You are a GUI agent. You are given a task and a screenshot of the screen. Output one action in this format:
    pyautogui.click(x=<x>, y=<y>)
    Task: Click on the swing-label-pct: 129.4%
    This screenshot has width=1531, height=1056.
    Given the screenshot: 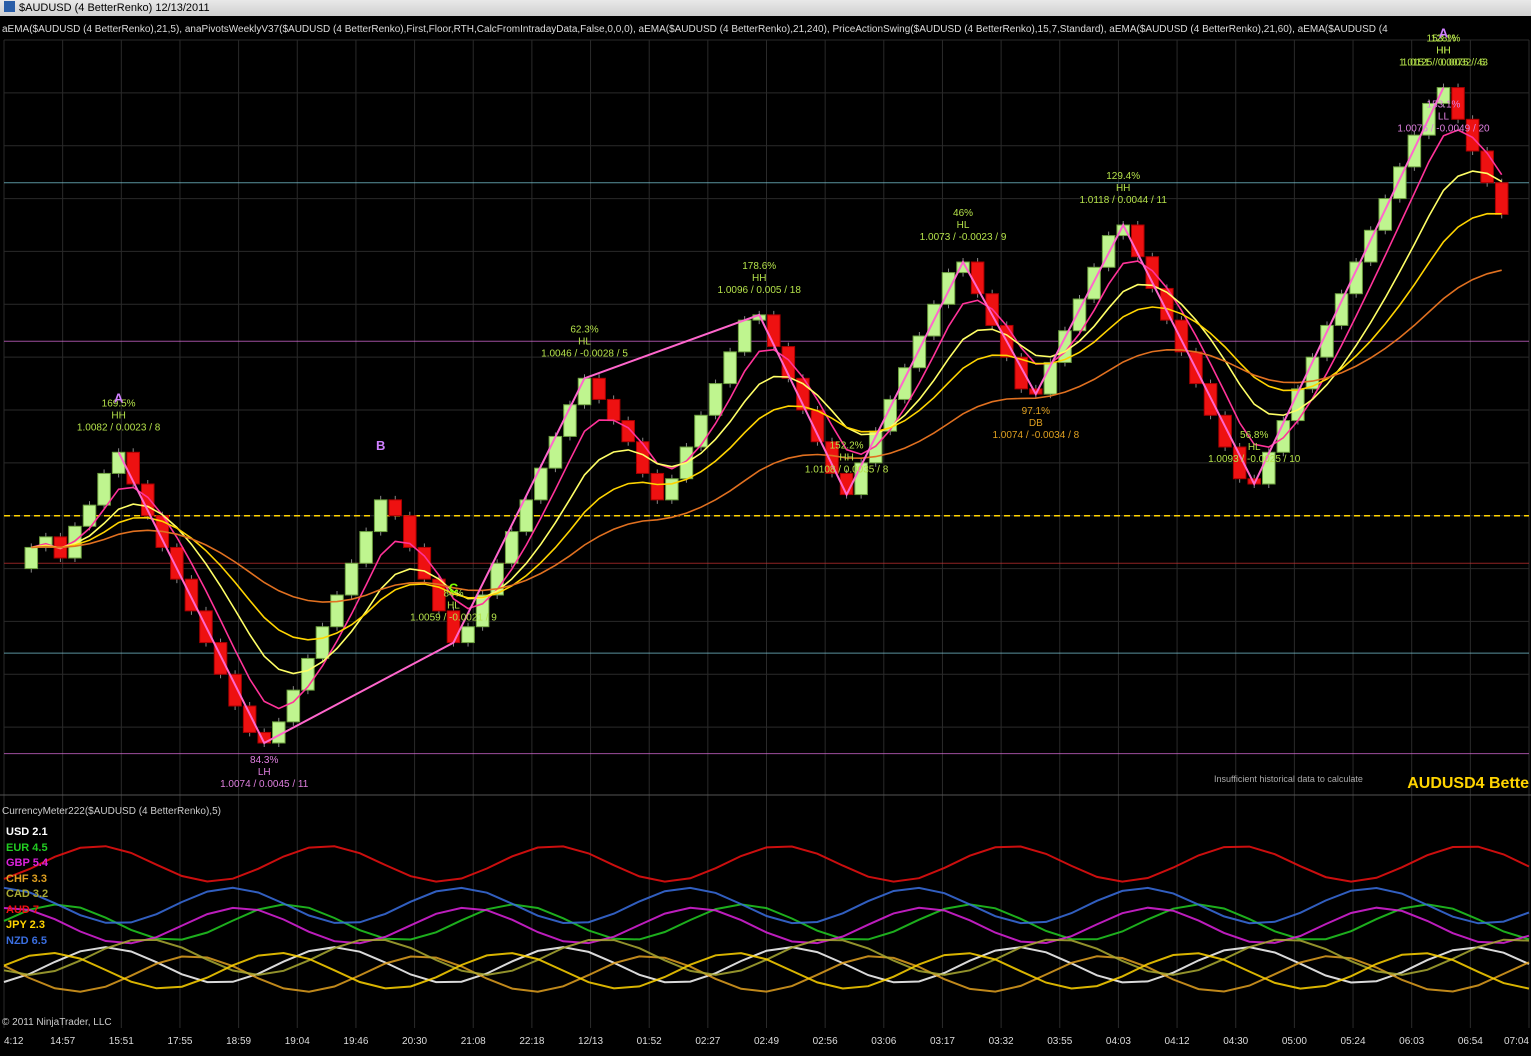 What is the action you would take?
    pyautogui.click(x=1123, y=176)
    